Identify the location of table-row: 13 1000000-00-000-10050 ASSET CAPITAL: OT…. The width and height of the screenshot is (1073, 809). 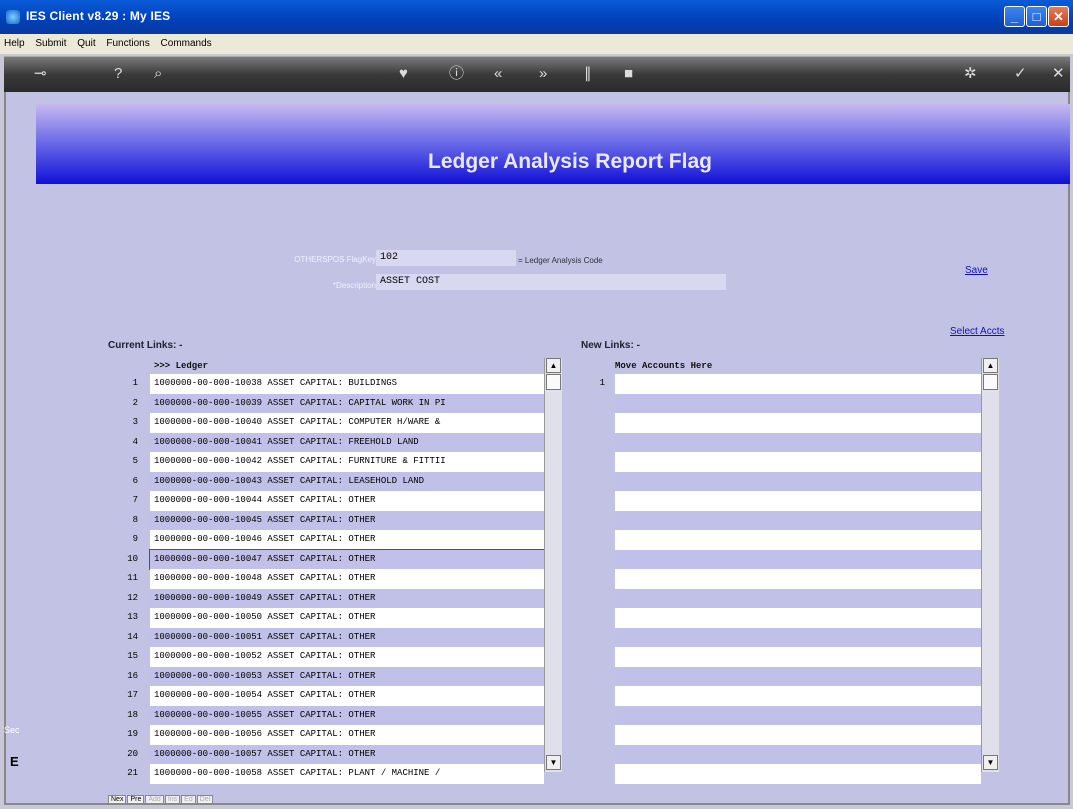
(326, 618).